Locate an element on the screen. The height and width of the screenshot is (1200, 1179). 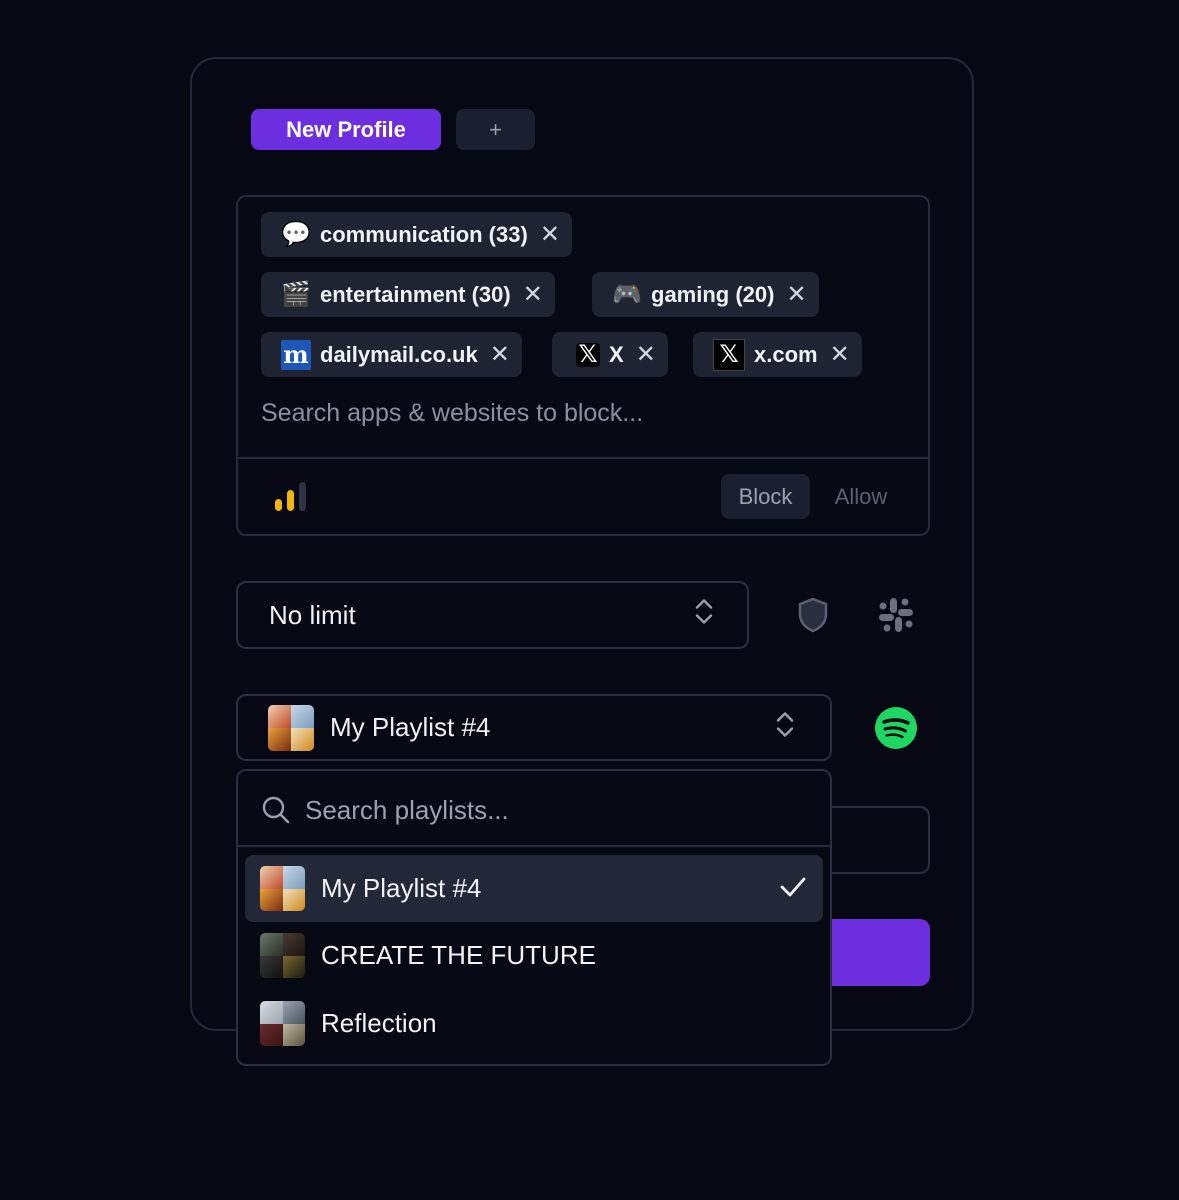
chip-communication: 💬 communication (33) ✕ is located at coordinates (416, 234).